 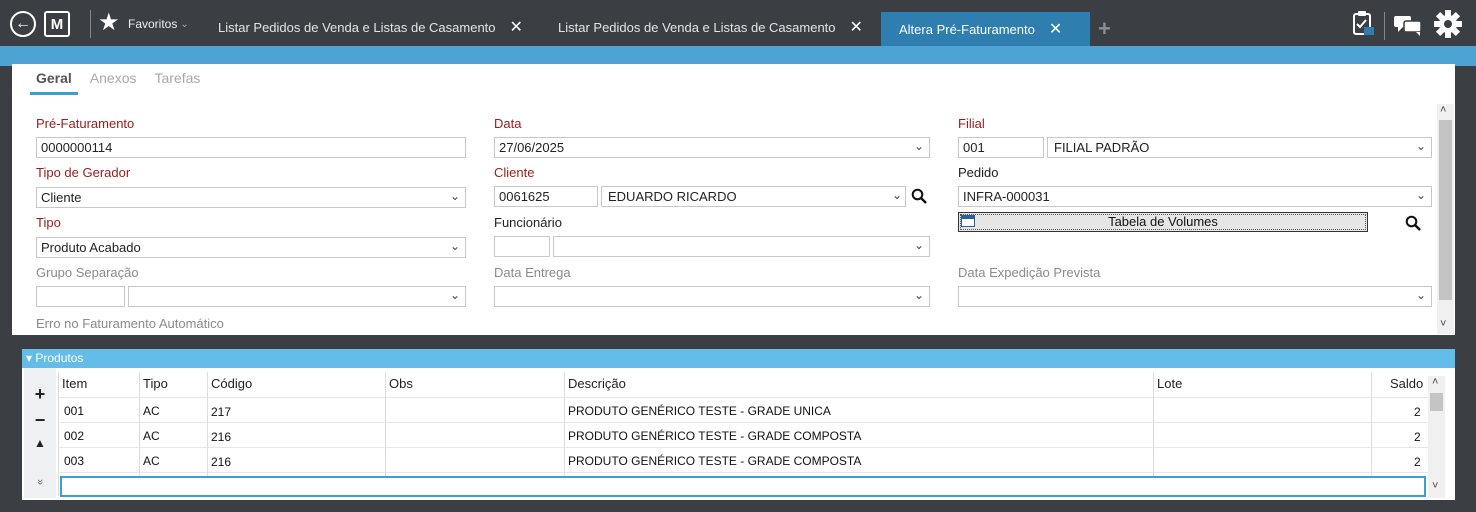 What do you see at coordinates (699, 411) in the screenshot?
I see `cell-descricao: PRODUTO GENÉRICO TESTE - GRADE UNICA` at bounding box center [699, 411].